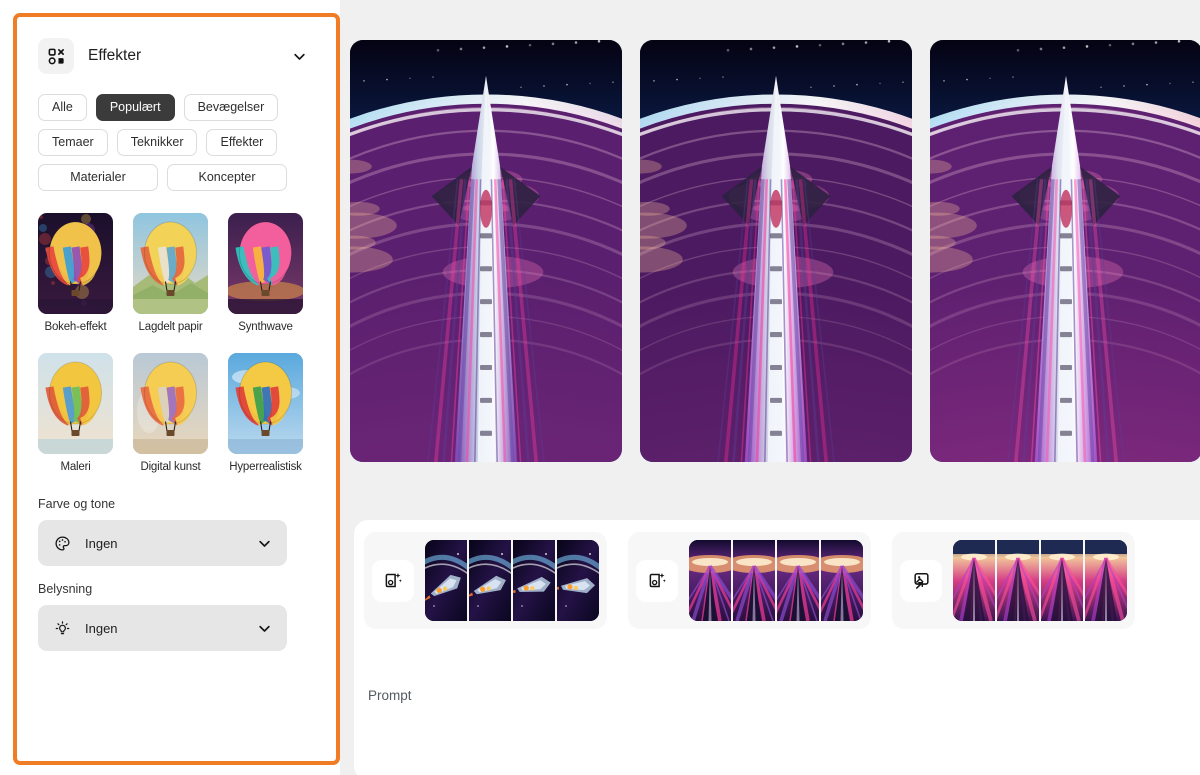  Describe the element at coordinates (782, 705) in the screenshot. I see `prompt-input: Prompt` at that location.